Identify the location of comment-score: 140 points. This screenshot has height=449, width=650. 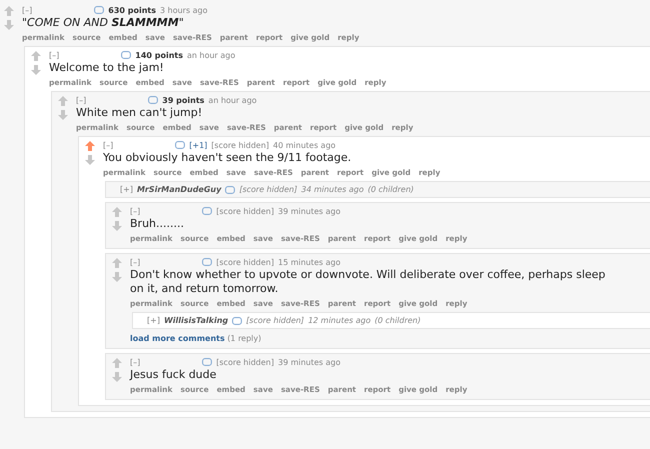
(159, 55).